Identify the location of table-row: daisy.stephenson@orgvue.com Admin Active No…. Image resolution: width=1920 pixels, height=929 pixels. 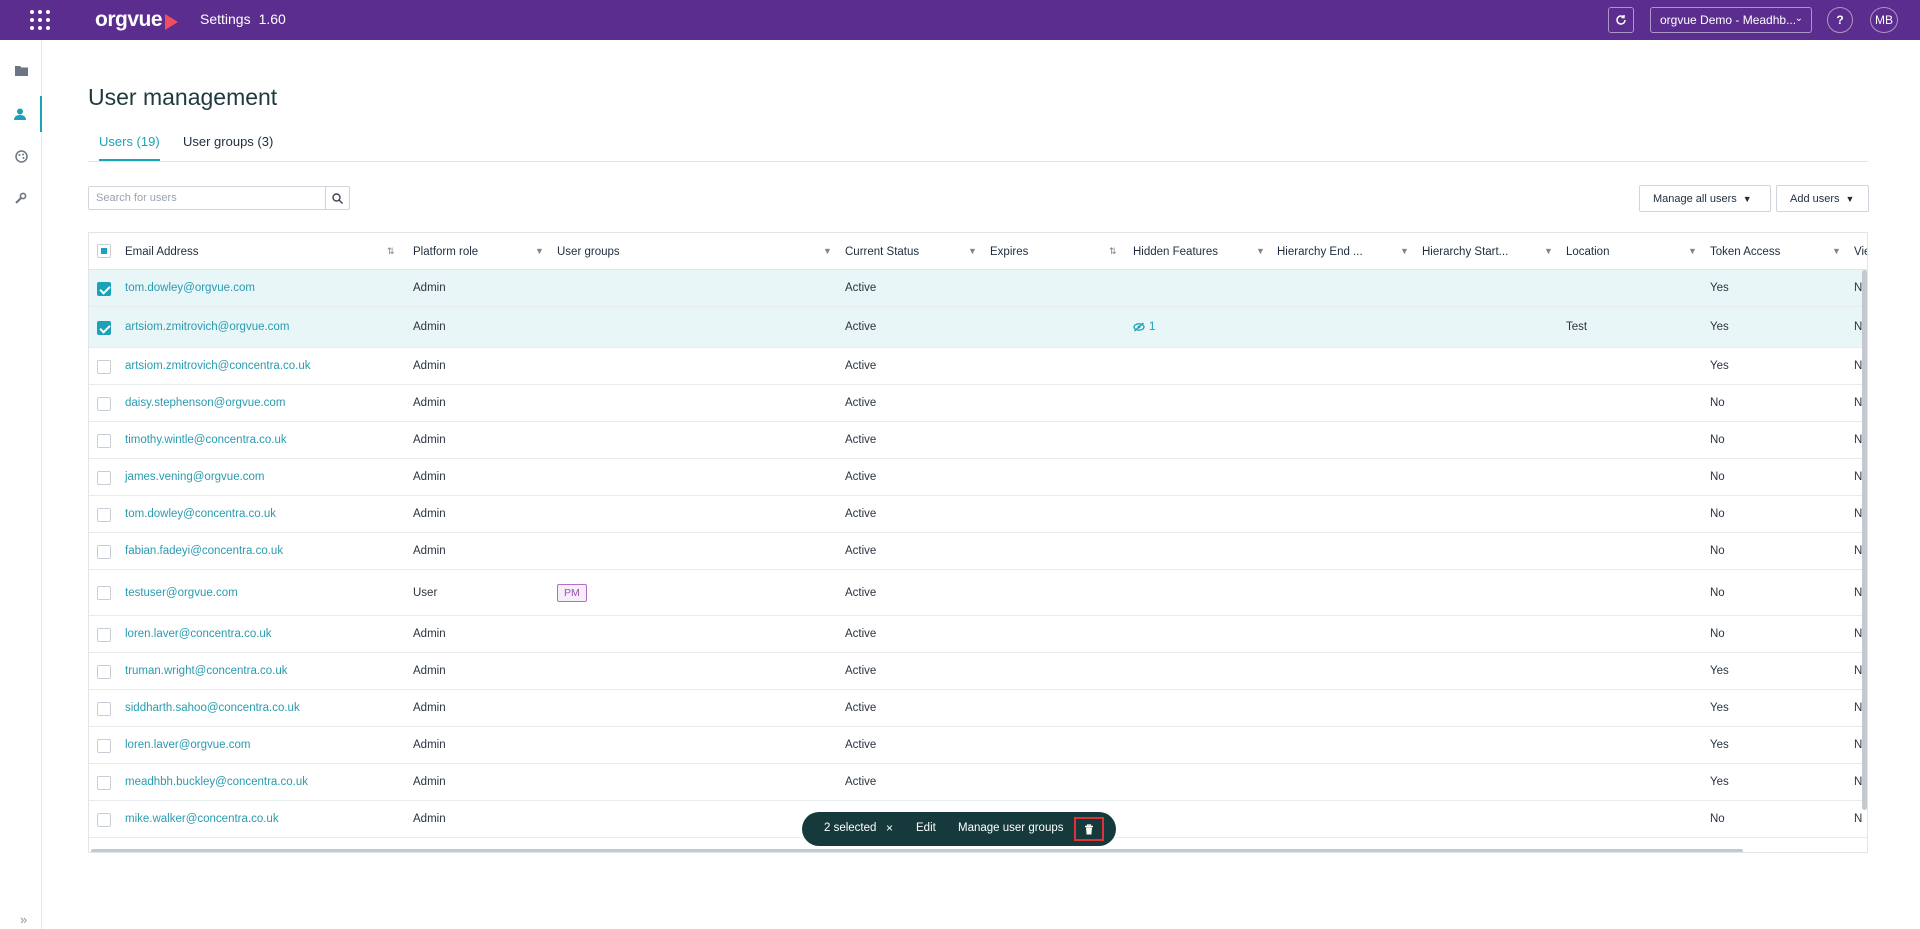
(978, 403).